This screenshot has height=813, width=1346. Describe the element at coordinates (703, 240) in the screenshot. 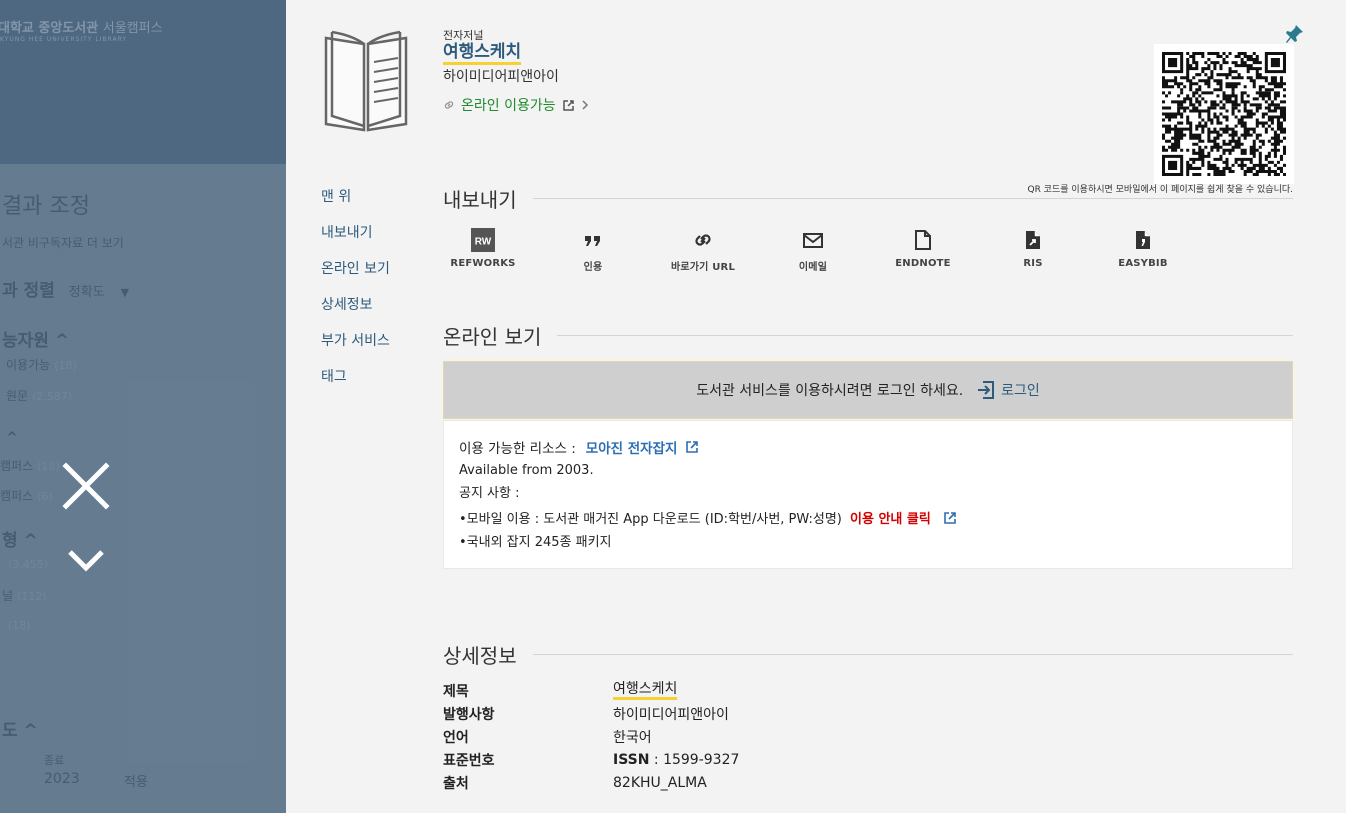

I see `link-icon` at that location.